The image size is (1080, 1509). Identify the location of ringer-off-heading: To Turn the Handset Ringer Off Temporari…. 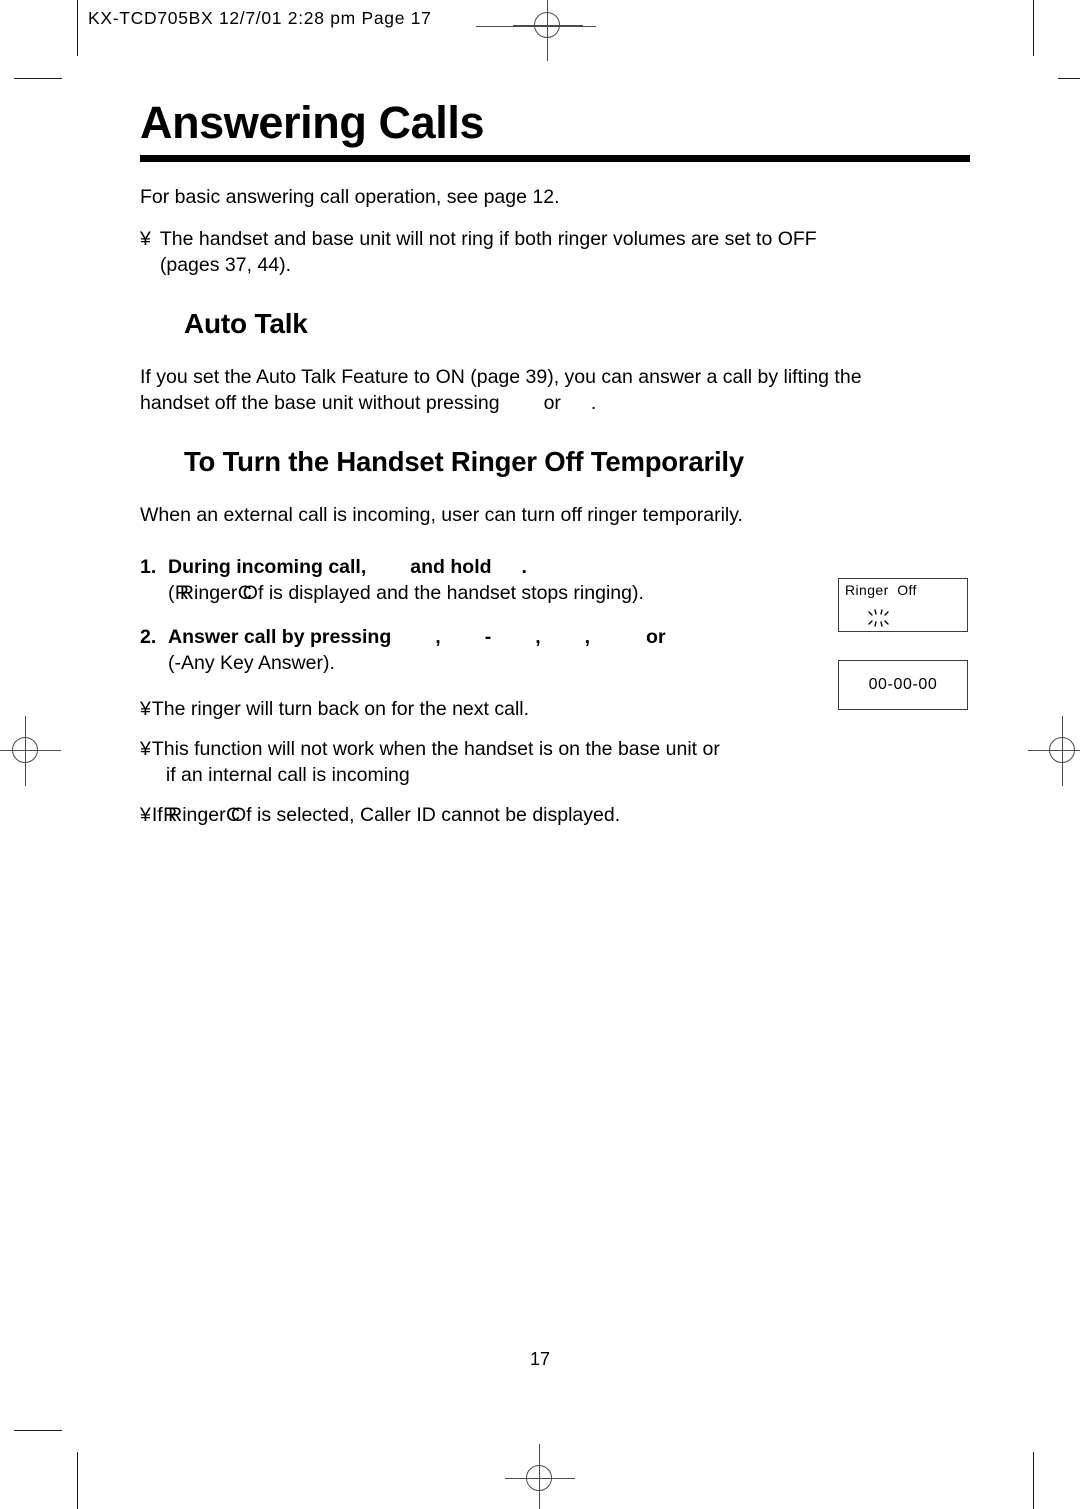
(464, 461).